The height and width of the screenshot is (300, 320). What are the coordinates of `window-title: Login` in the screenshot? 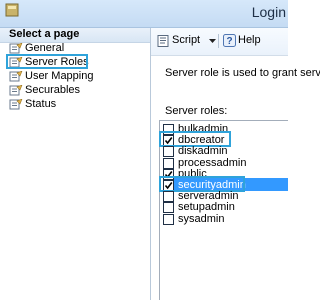 It's located at (268, 12).